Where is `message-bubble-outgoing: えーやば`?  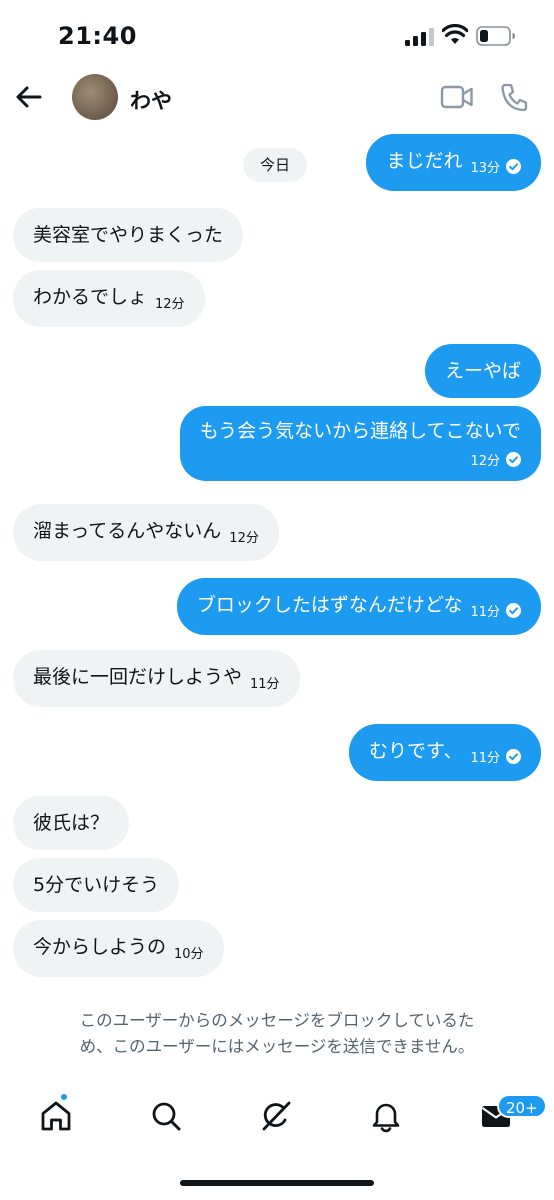 message-bubble-outgoing: えーやば is located at coordinates (482, 371).